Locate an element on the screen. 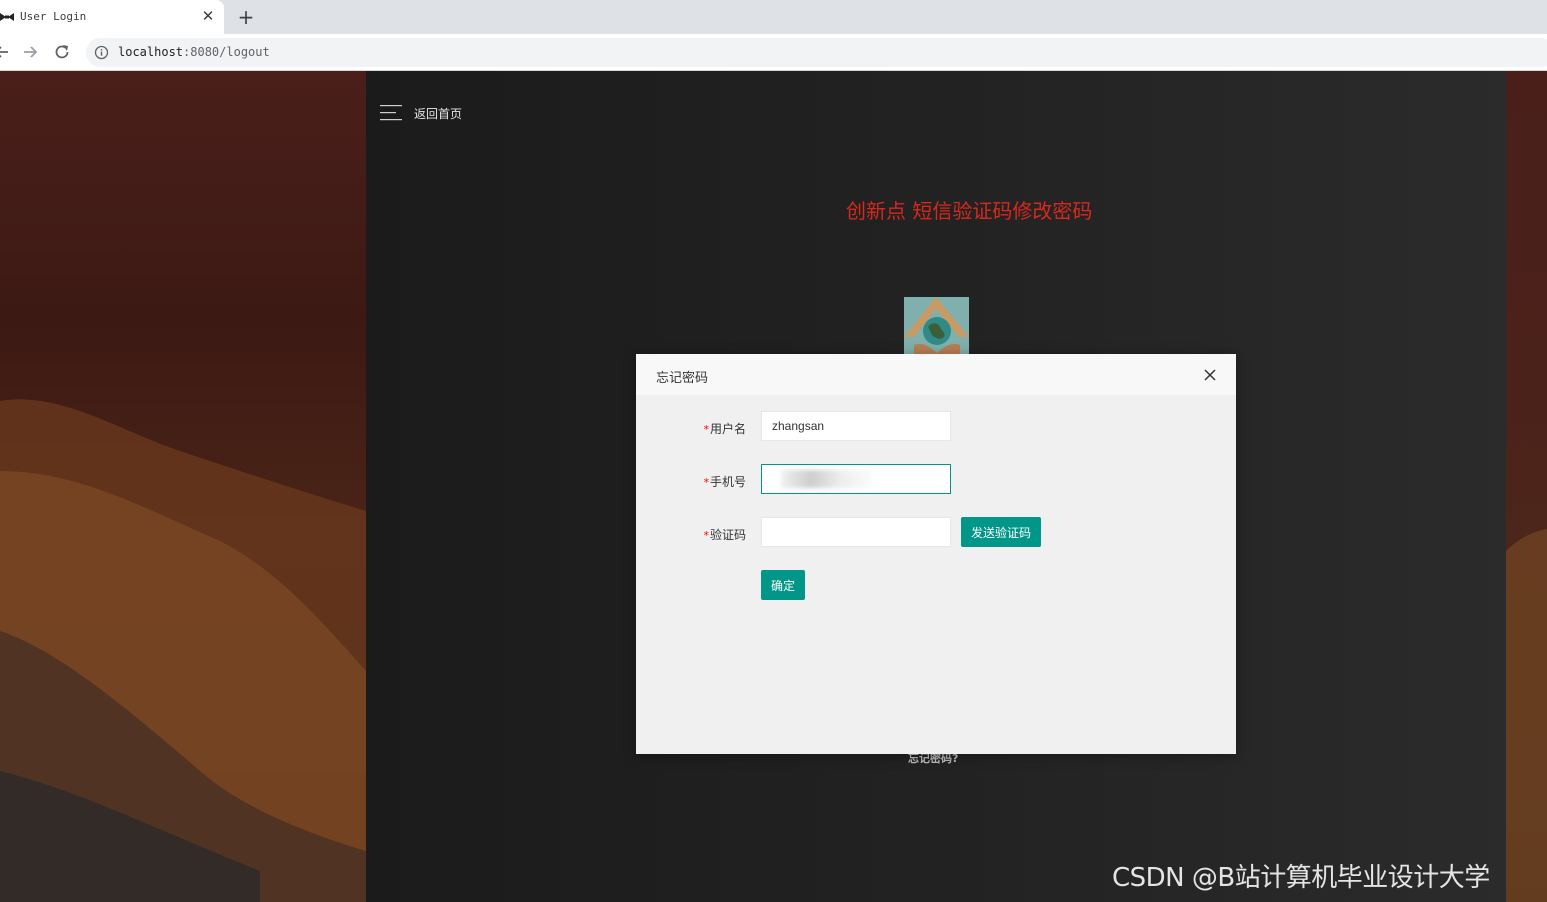 The width and height of the screenshot is (1547, 902). back-arrow-icon is located at coordinates (6, 52).